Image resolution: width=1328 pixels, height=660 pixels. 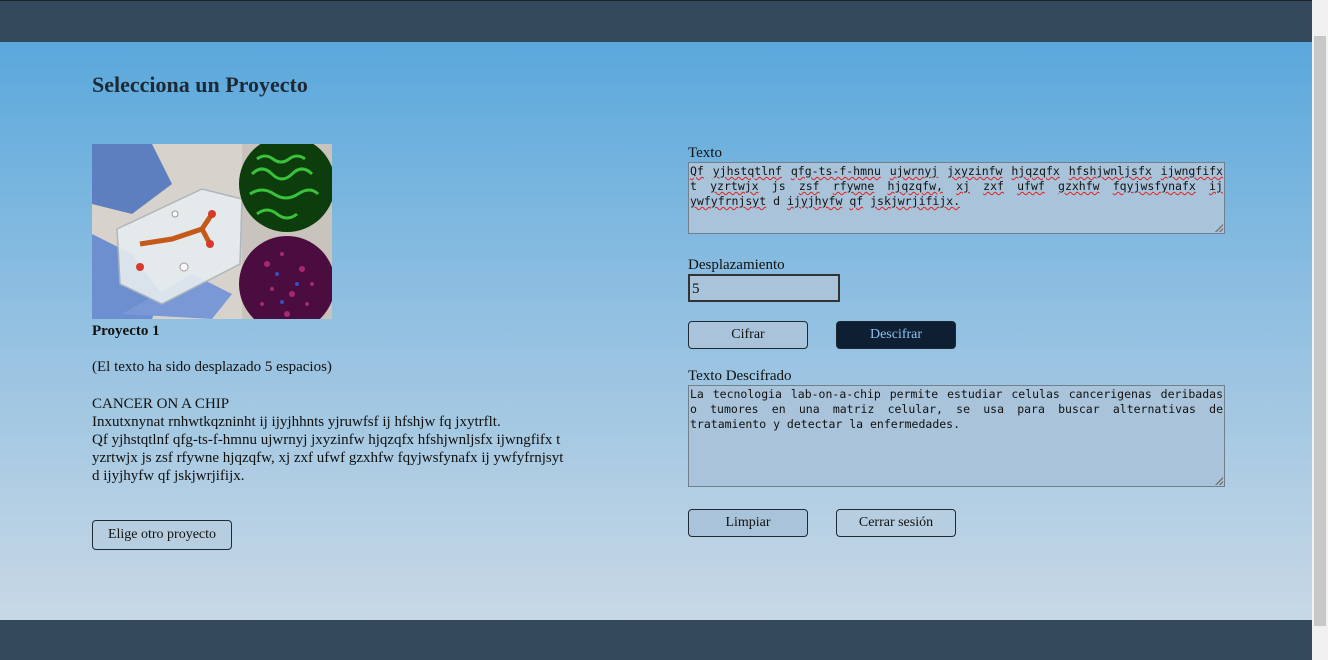 What do you see at coordinates (853, 186) in the screenshot?
I see `text-word: rfywne` at bounding box center [853, 186].